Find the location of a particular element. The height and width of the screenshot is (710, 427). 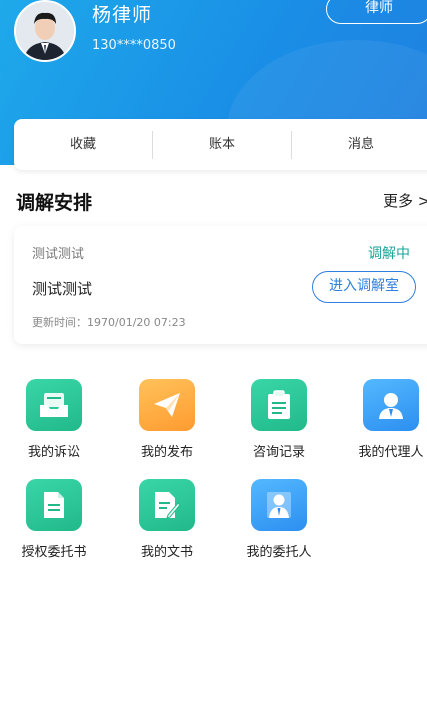

tab-favorites: 收藏 is located at coordinates (83, 145).